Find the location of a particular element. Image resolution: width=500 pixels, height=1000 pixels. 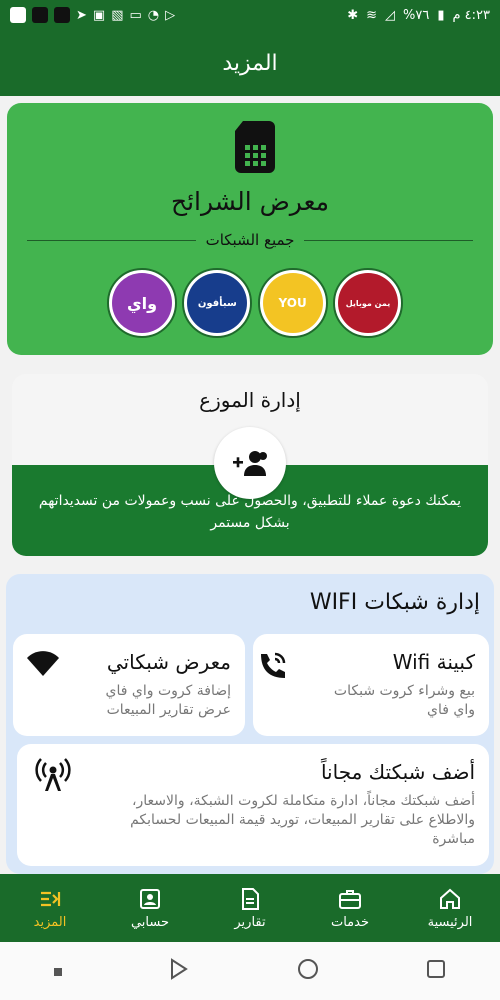

my-networks-desc-line1: إضافة كروت واي فاي is located at coordinates (168, 691).